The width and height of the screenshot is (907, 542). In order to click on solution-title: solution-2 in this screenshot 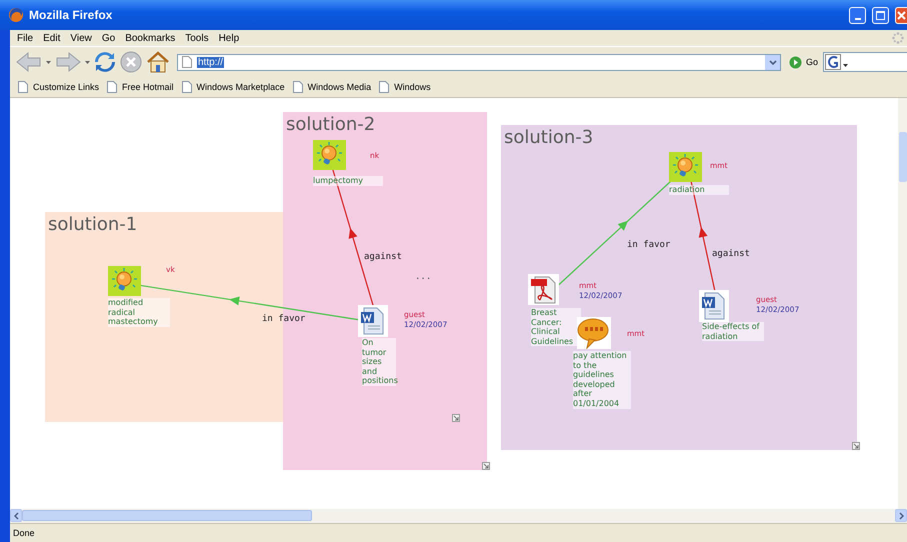, I will do `click(331, 124)`.